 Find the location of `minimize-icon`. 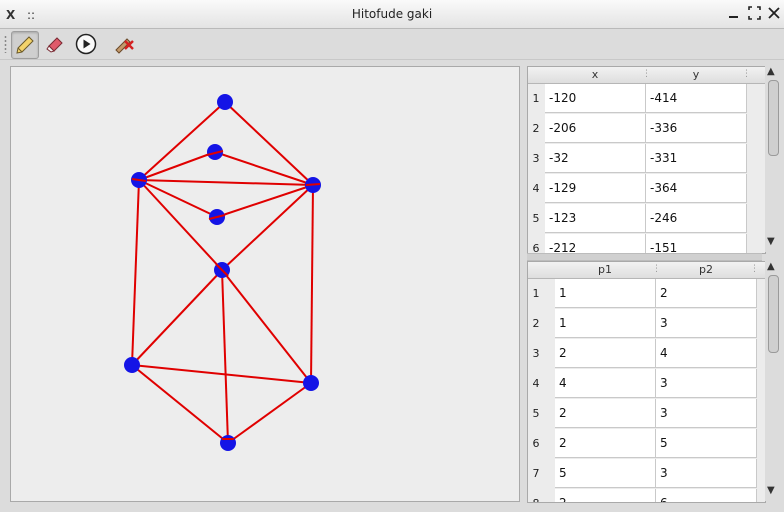

minimize-icon is located at coordinates (733, 17).